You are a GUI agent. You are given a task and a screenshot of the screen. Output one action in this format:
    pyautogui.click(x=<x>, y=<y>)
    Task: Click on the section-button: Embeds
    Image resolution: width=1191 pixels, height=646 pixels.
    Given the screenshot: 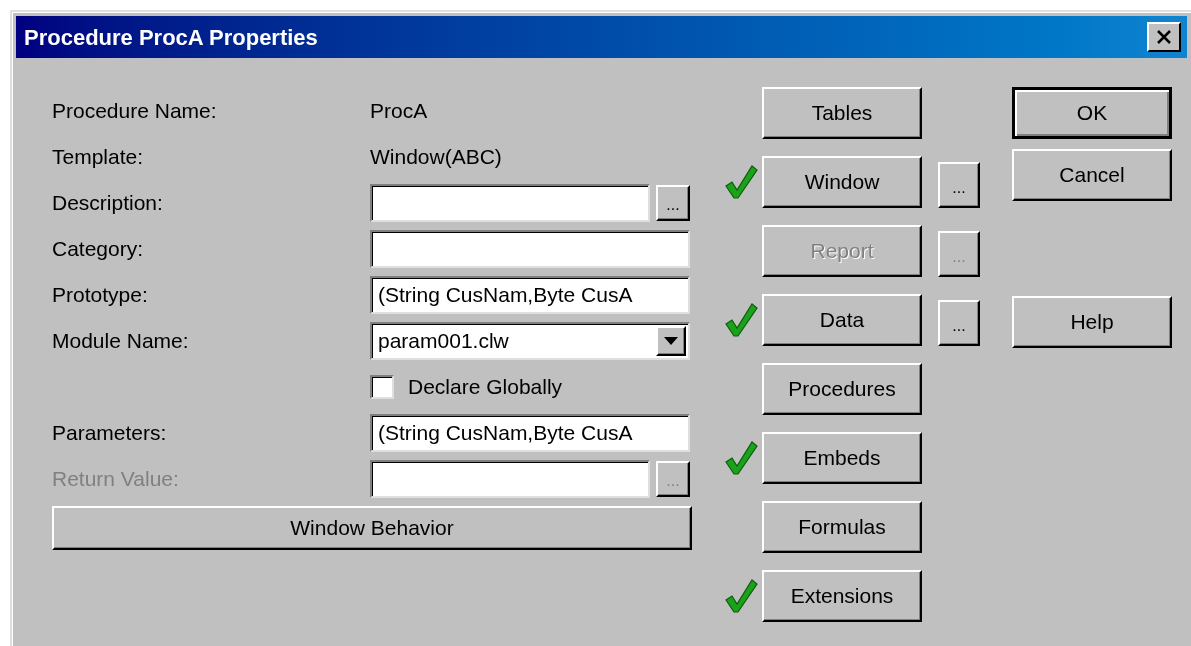 What is the action you would take?
    pyautogui.click(x=842, y=458)
    